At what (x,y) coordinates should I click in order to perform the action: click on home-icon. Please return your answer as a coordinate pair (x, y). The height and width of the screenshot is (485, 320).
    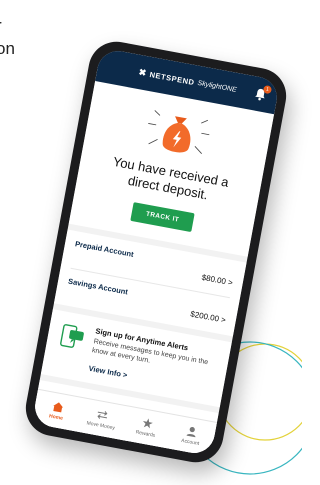
    Looking at the image, I should click on (57, 407).